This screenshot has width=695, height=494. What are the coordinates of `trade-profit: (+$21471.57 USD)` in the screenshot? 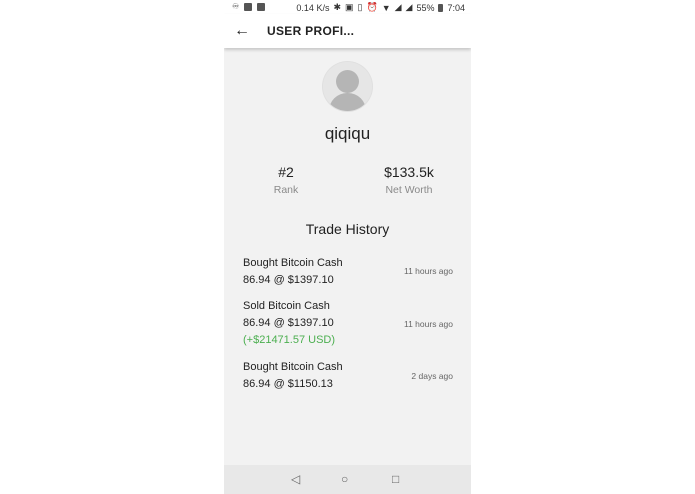 It's located at (289, 340).